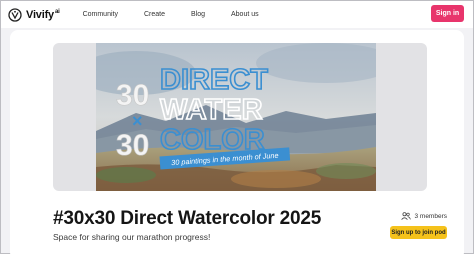 The height and width of the screenshot is (254, 474). Describe the element at coordinates (100, 14) in the screenshot. I see `nav-community: Community` at that location.